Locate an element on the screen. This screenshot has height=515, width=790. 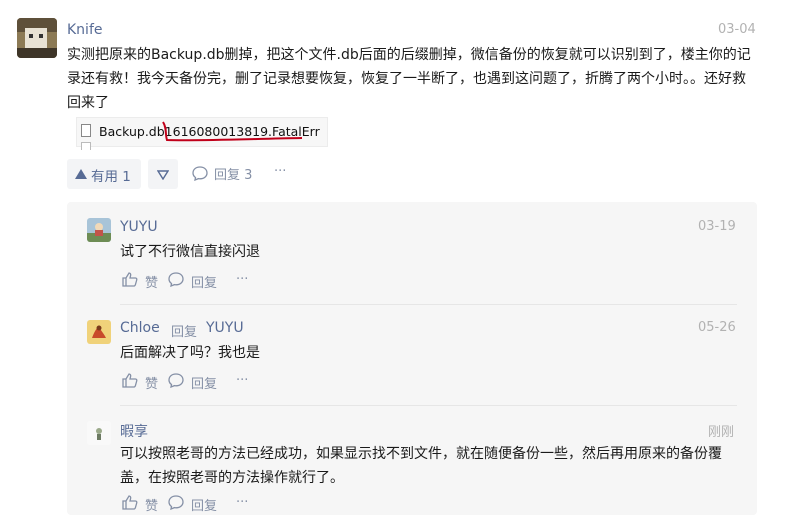
reply-text: 后面解决了吗？我也是 is located at coordinates (190, 353).